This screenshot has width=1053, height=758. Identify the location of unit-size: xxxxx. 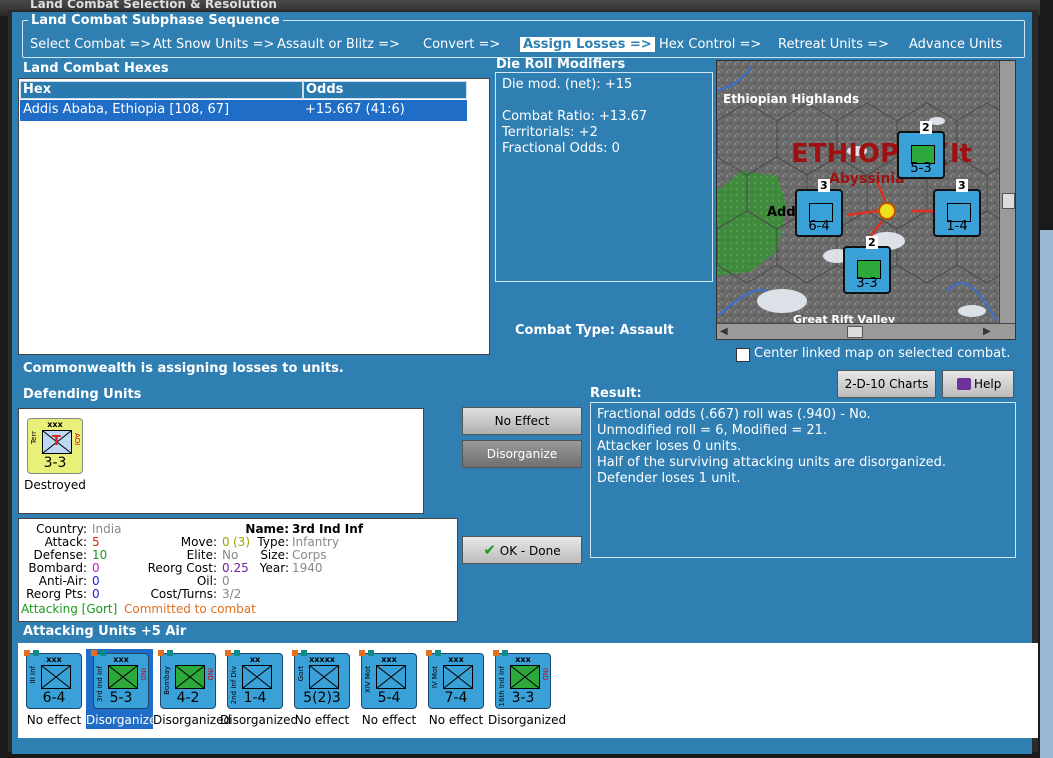
(322, 659).